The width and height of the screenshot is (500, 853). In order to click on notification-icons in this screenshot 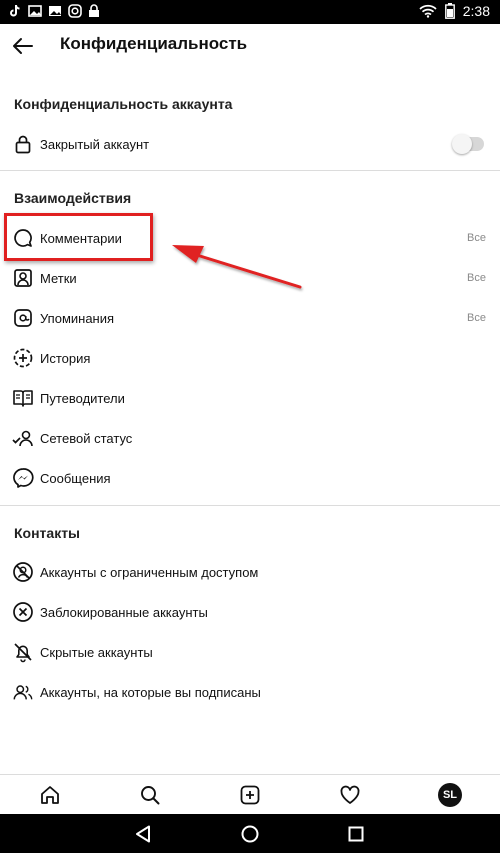, I will do `click(54, 11)`.